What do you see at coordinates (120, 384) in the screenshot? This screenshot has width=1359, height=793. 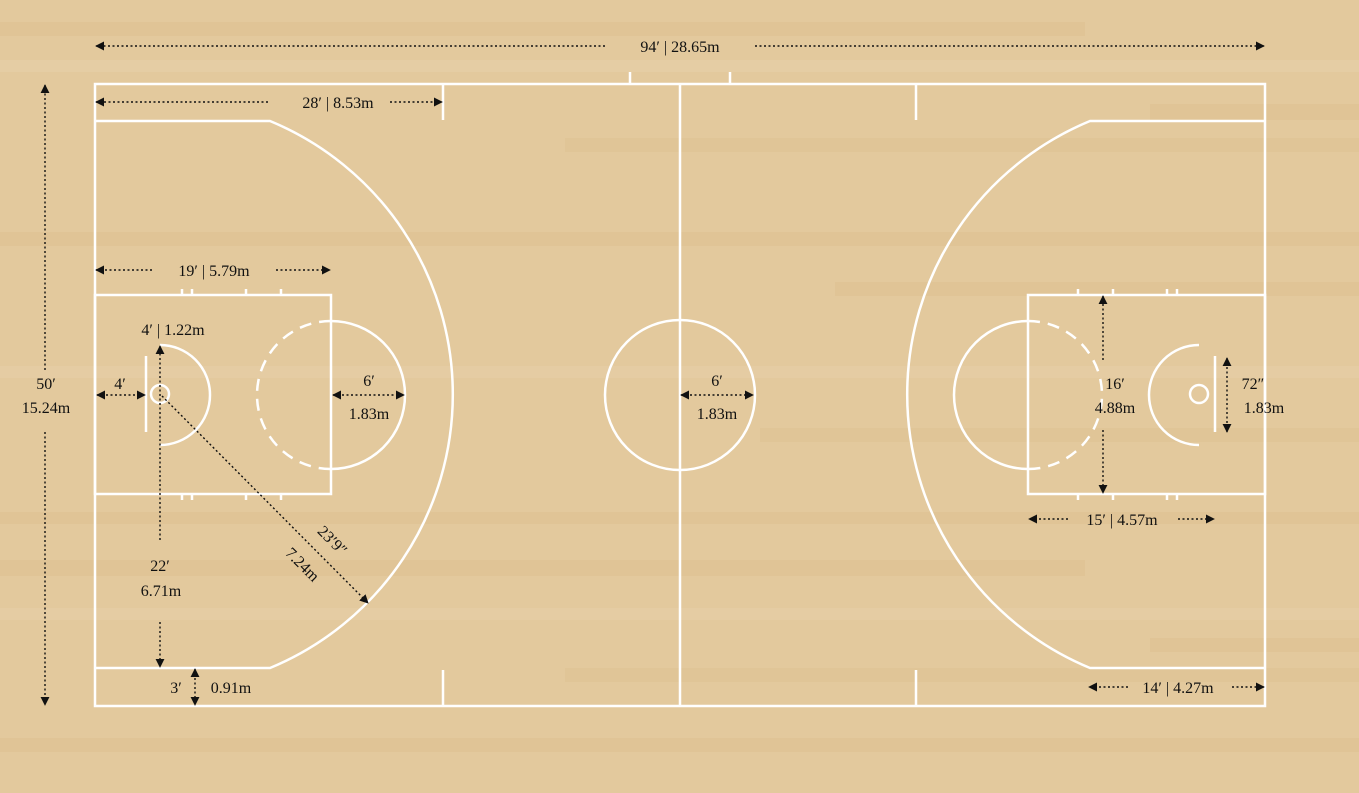 I see `label-basket-offset: 4′` at bounding box center [120, 384].